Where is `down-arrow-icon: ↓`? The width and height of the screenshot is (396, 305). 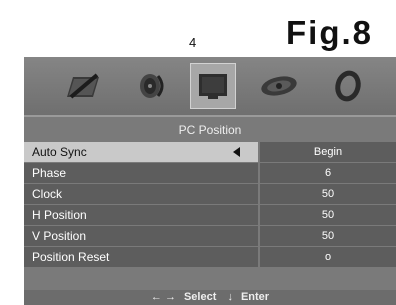 down-arrow-icon: ↓ is located at coordinates (230, 297).